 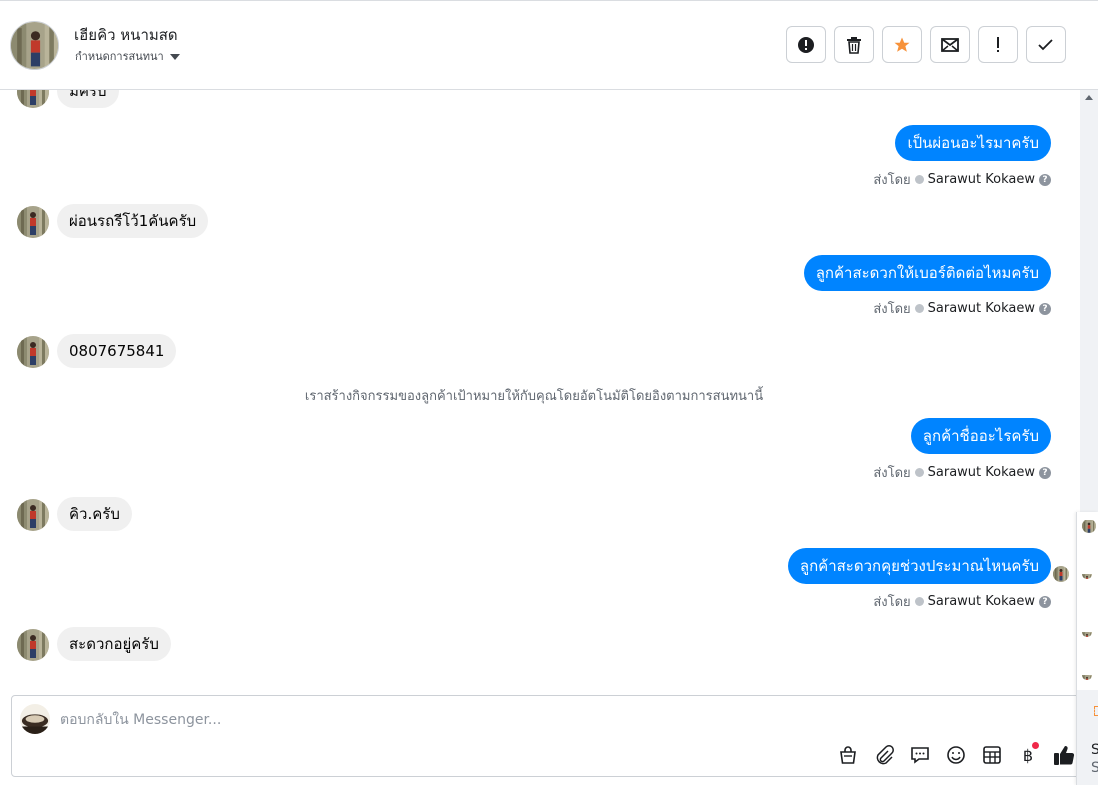 I want to click on shopping-bag-icon, so click(x=848, y=755).